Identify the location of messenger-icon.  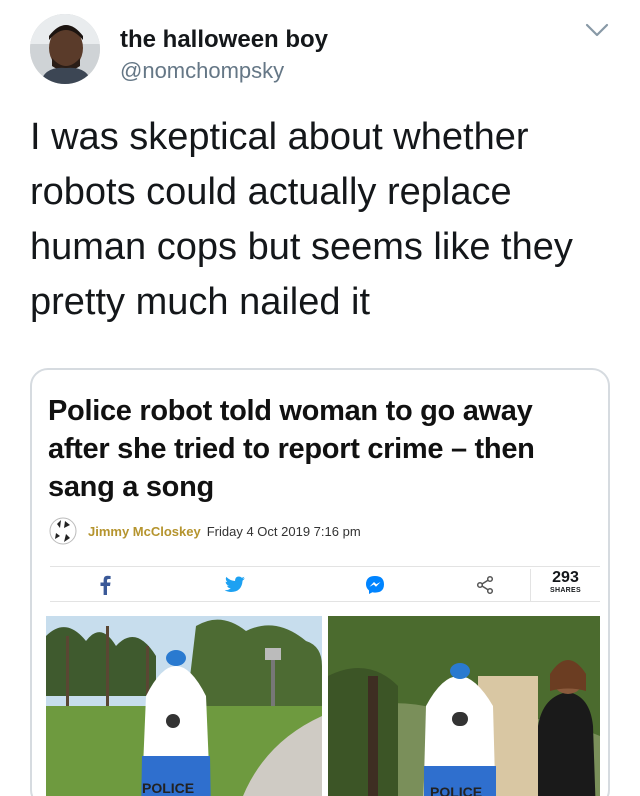
(375, 585).